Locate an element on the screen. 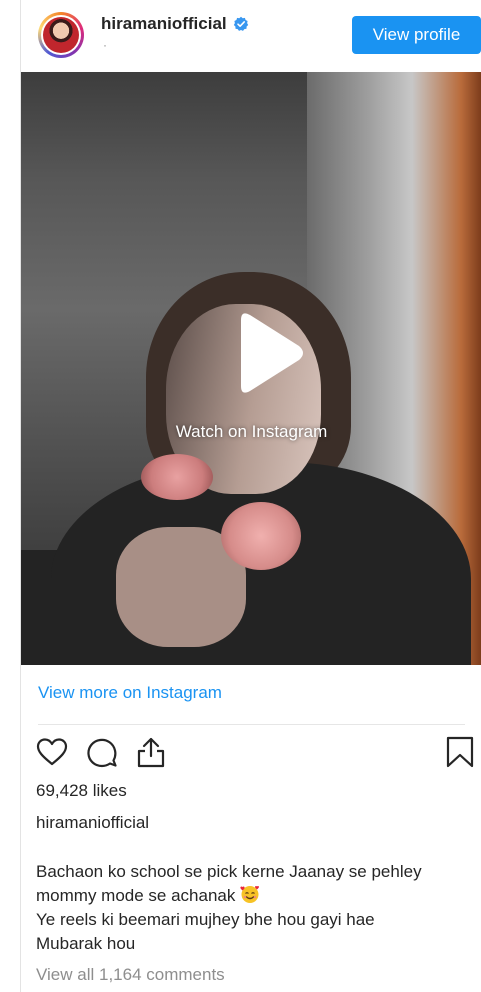  username-row: hiramaniofficial is located at coordinates (175, 24).